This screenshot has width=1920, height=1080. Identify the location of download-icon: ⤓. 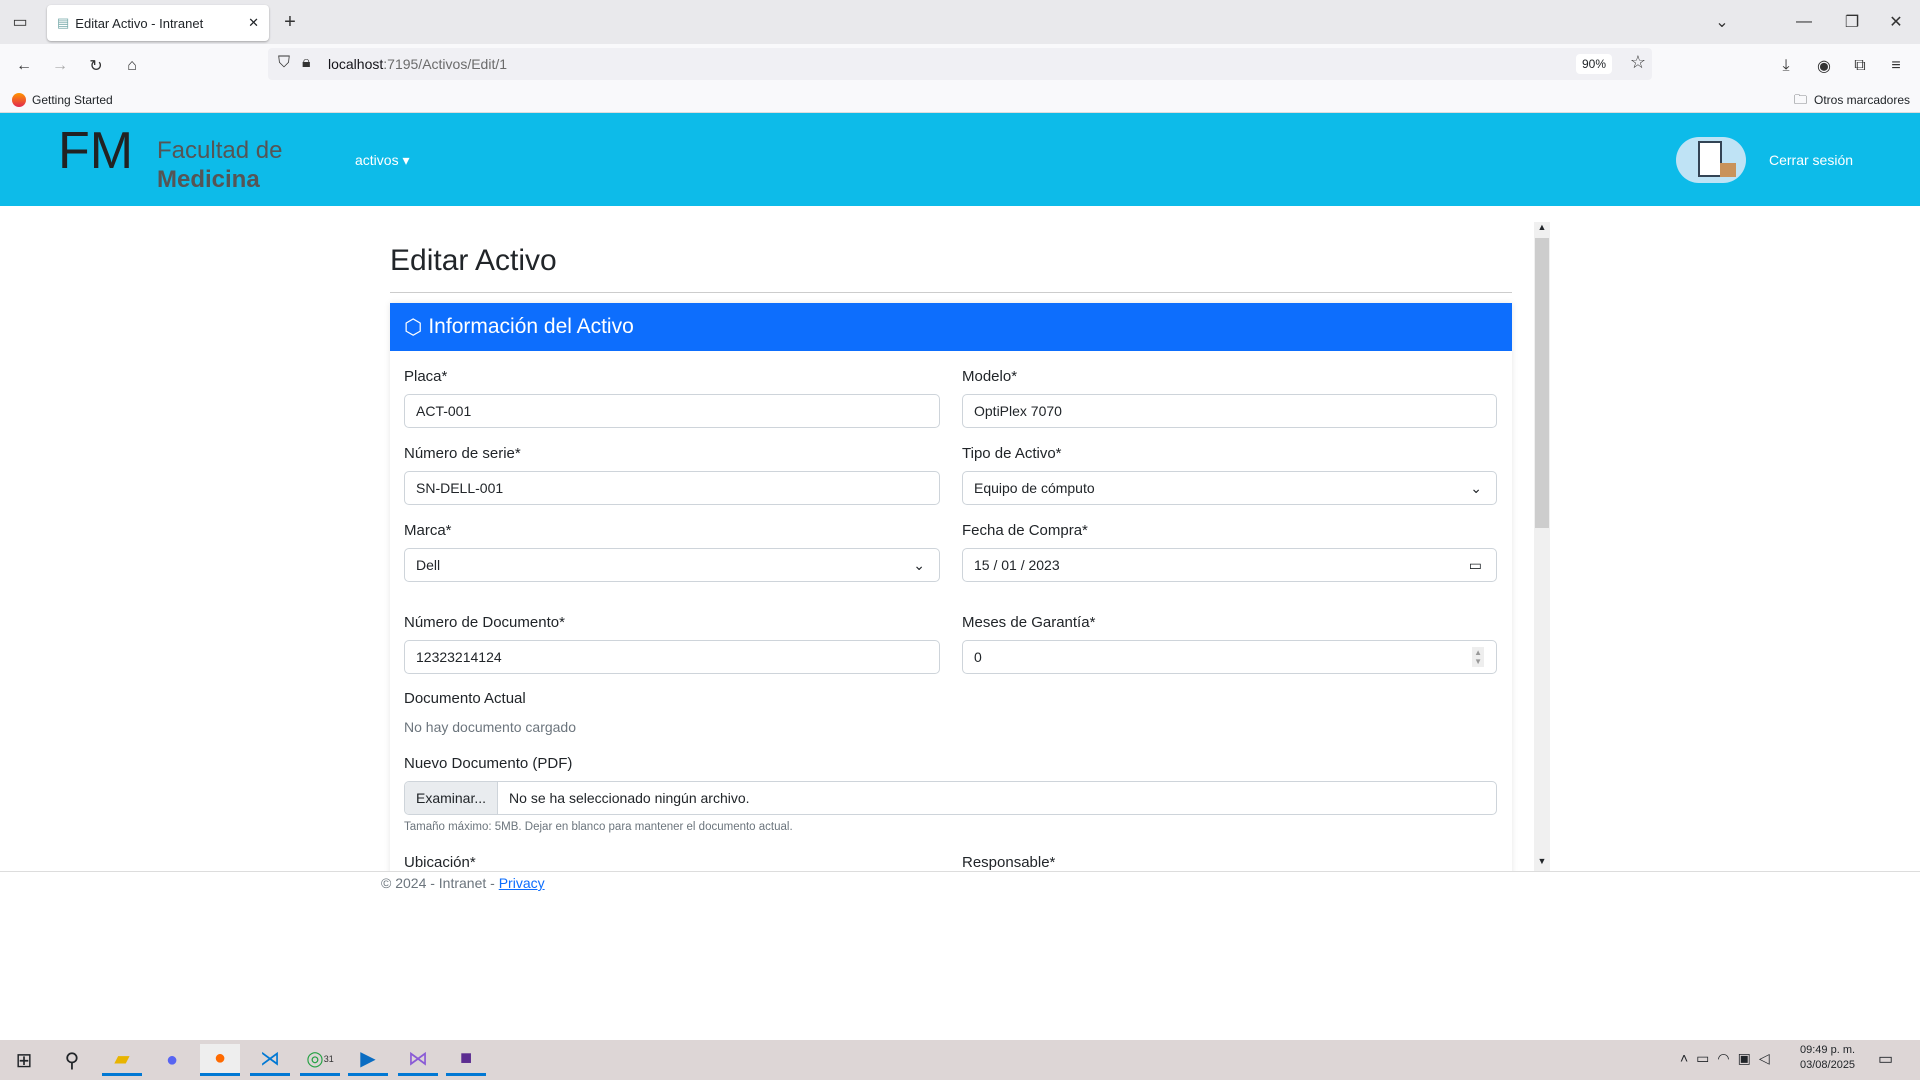
(1786, 66).